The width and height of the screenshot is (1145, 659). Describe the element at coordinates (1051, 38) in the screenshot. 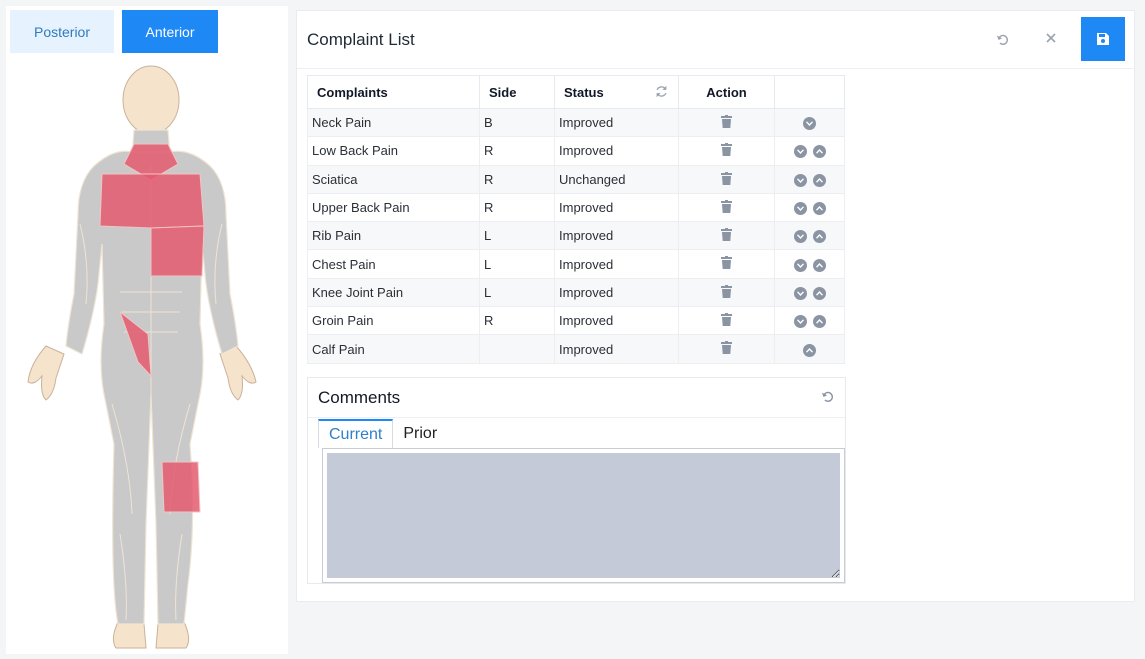

I see `close-icon` at that location.